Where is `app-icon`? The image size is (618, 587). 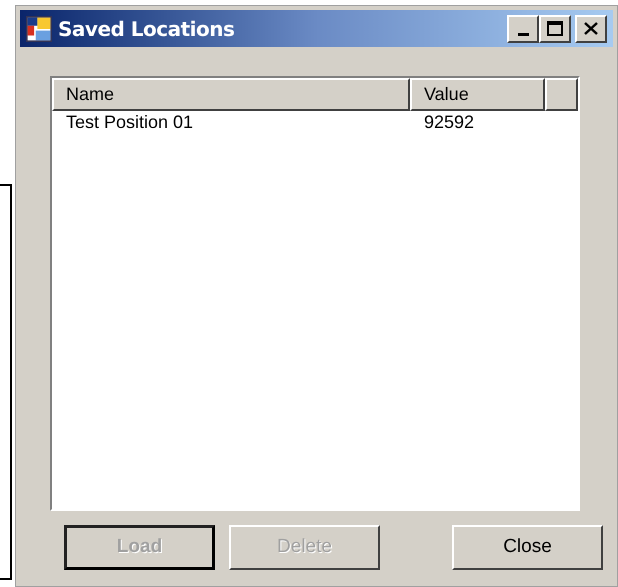 app-icon is located at coordinates (39, 29).